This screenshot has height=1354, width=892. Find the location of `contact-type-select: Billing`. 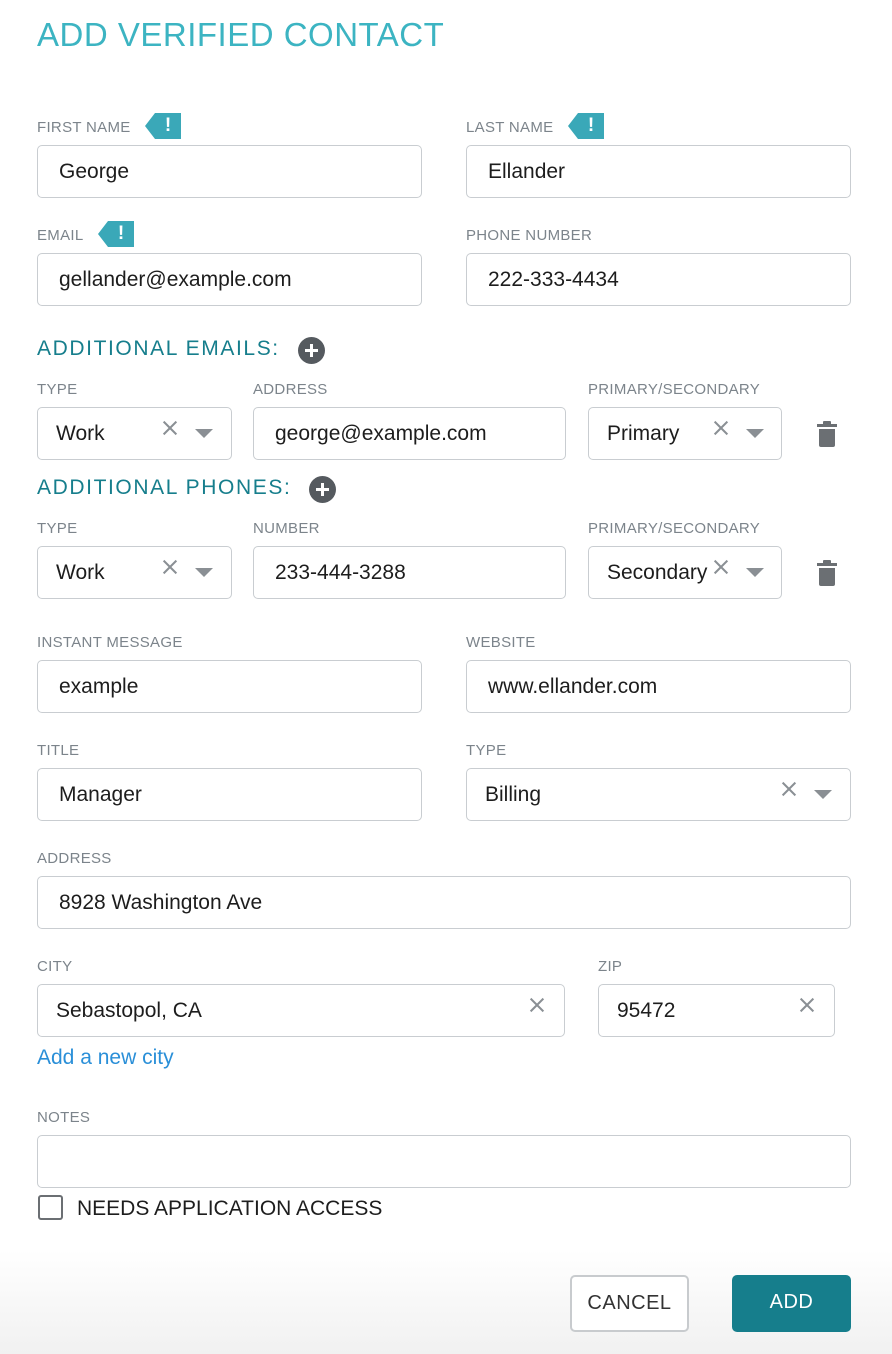

contact-type-select: Billing is located at coordinates (658, 794).